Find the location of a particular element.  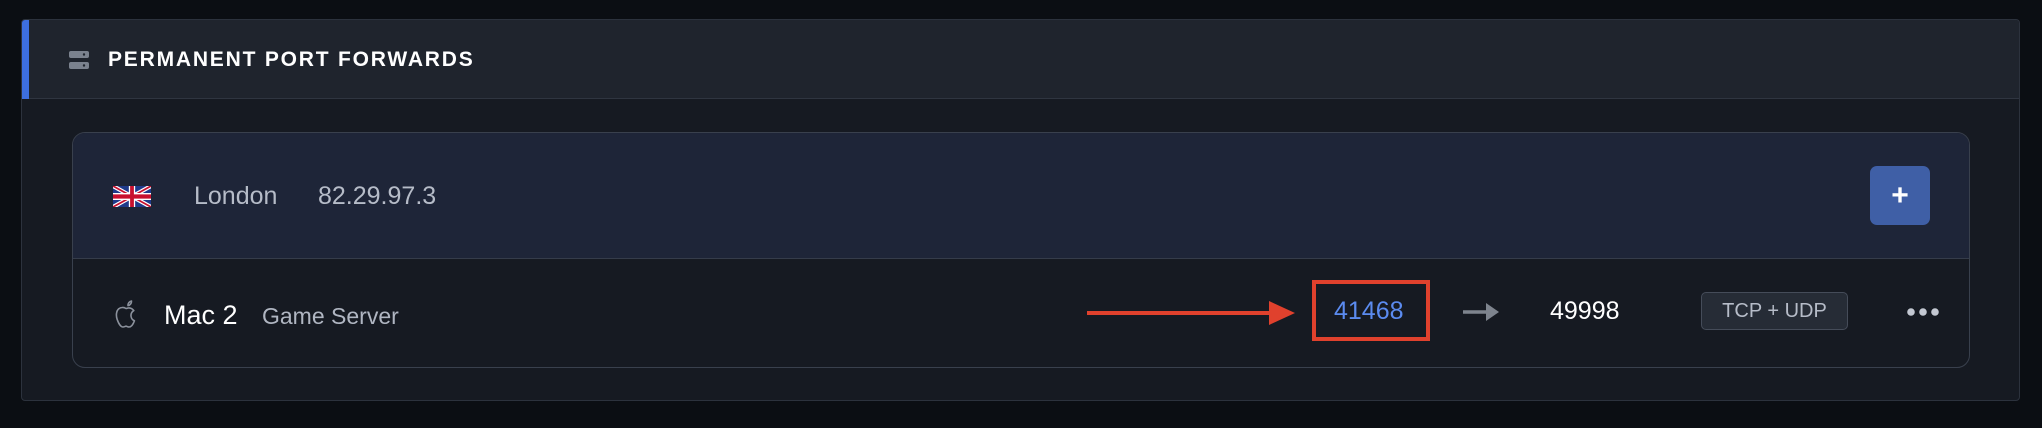

location-name: London is located at coordinates (236, 196).